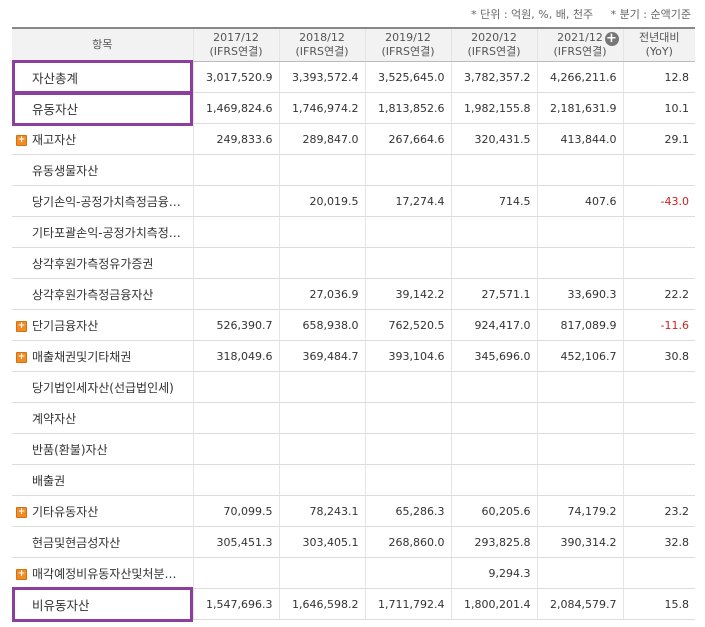 This screenshot has height=627, width=705. What do you see at coordinates (574, 14) in the screenshot?
I see `units-note: * 단위 : 억원, %, 배, 천주 * 분기 : 순액기준` at bounding box center [574, 14].